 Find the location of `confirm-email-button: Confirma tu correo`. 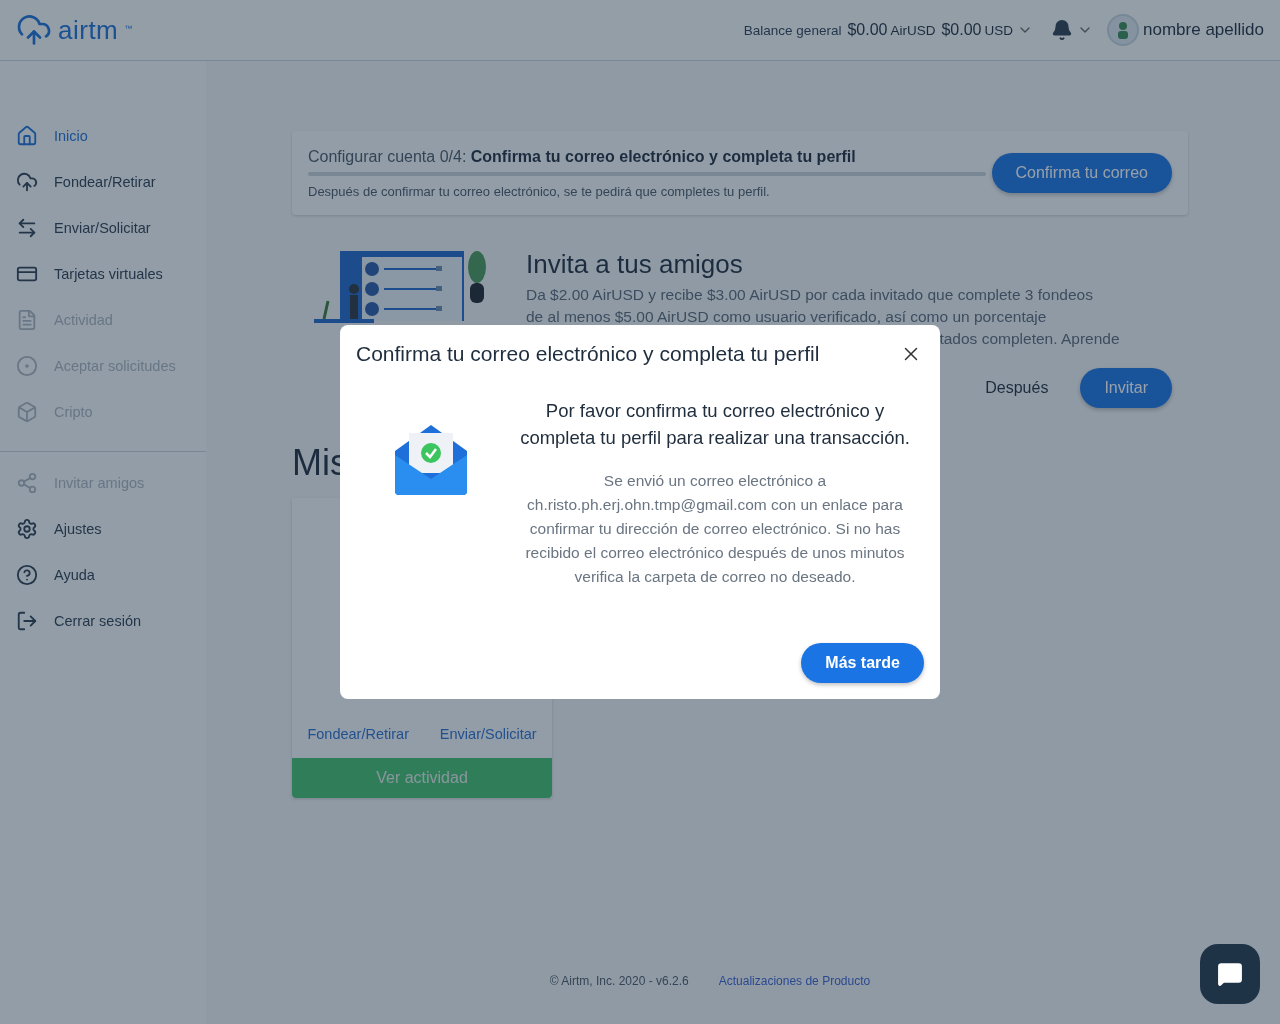

confirm-email-button: Confirma tu correo is located at coordinates (1081, 173).